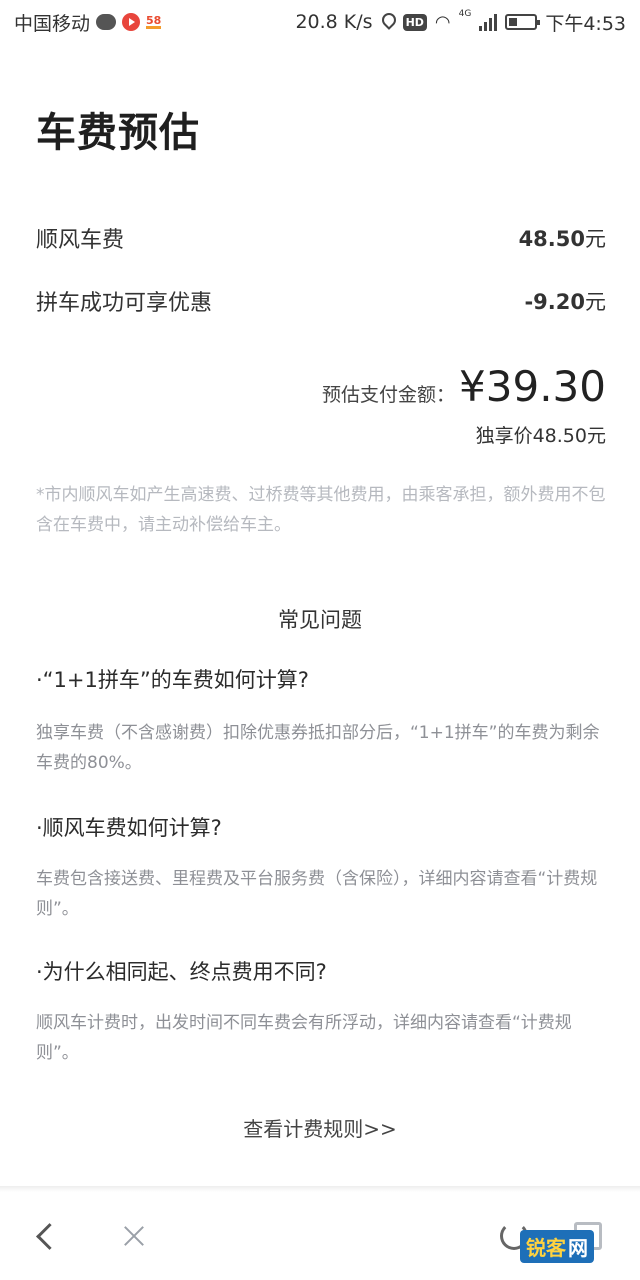 The height and width of the screenshot is (1280, 640). Describe the element at coordinates (131, 22) in the screenshot. I see `video-app-icon` at that location.